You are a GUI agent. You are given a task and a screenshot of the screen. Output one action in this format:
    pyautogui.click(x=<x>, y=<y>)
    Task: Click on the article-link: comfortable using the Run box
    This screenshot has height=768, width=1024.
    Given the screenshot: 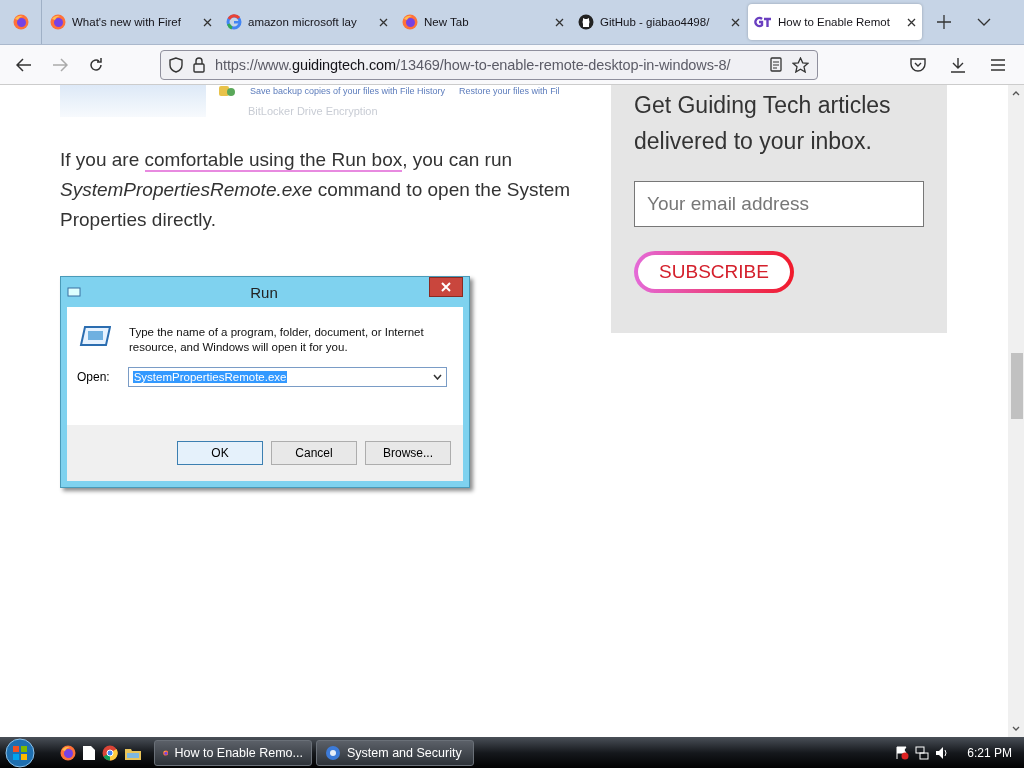 What is the action you would take?
    pyautogui.click(x=273, y=160)
    